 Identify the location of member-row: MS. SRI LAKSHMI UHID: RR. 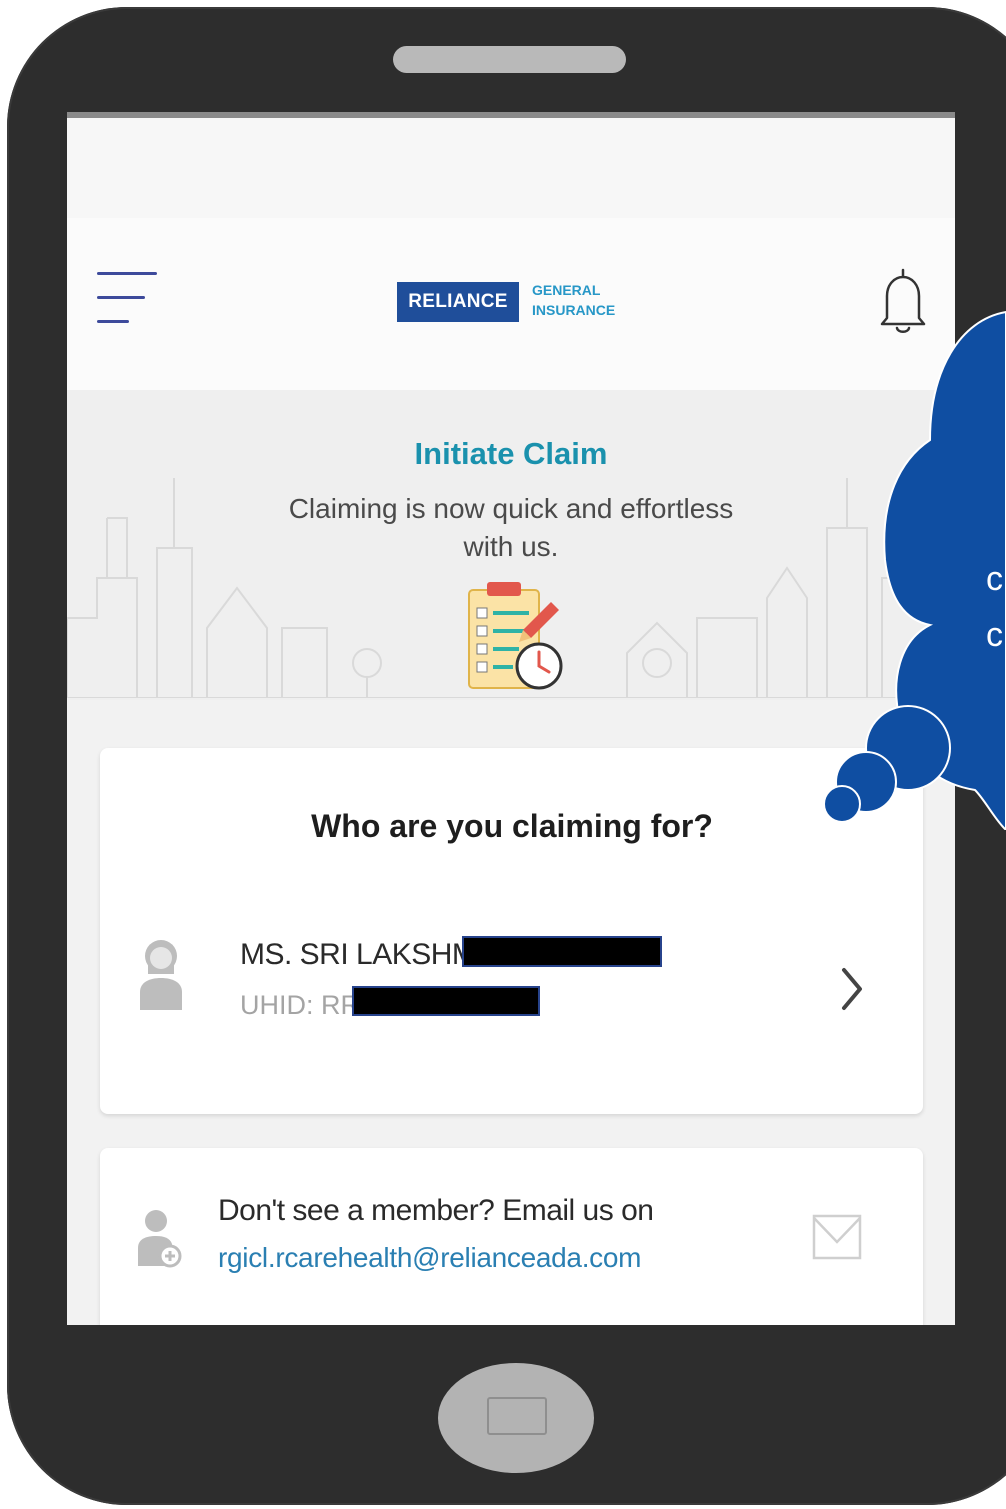
(511, 993).